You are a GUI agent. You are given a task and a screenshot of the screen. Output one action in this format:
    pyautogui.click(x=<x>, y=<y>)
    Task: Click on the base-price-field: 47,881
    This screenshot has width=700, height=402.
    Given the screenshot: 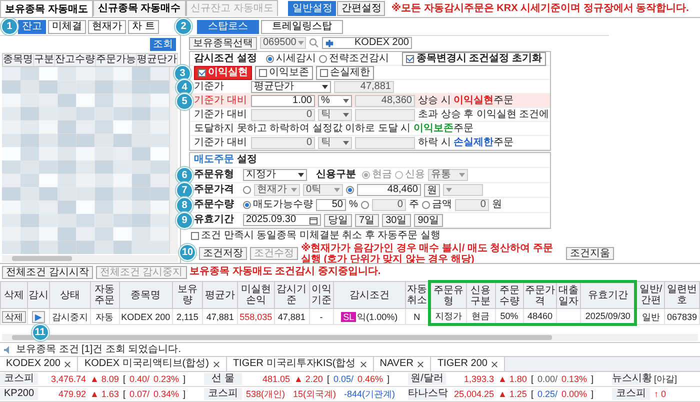 What is the action you would take?
    pyautogui.click(x=364, y=86)
    